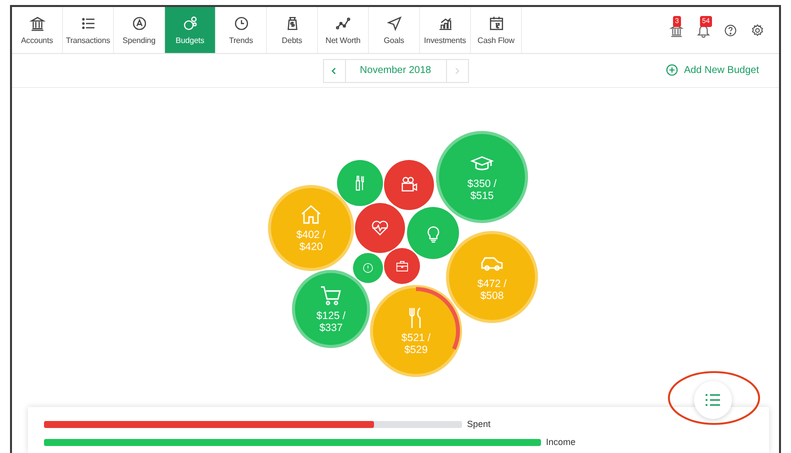 This screenshot has height=453, width=791. What do you see at coordinates (482, 190) in the screenshot?
I see `budget-amount: $350 / $515` at bounding box center [482, 190].